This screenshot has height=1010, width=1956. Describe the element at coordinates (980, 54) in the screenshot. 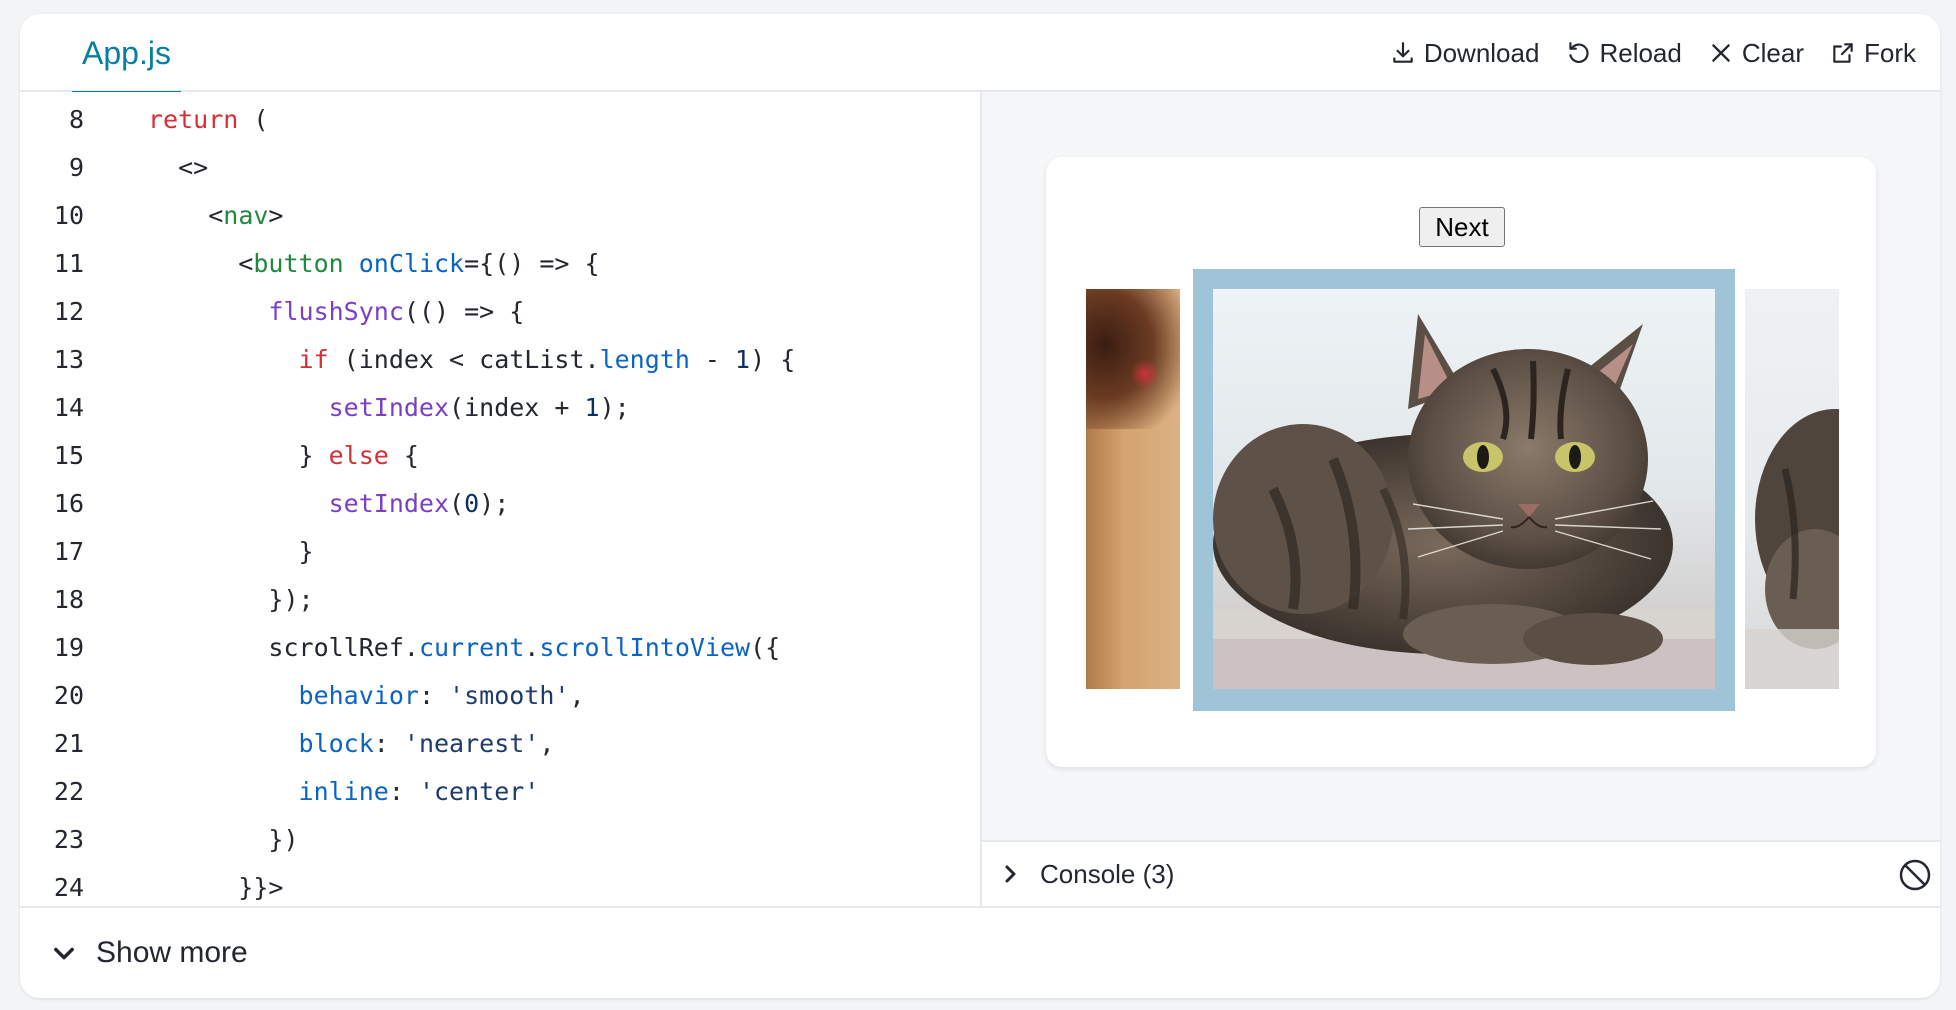

I see `top-bar: App.js Download Reload Clear Fork` at that location.